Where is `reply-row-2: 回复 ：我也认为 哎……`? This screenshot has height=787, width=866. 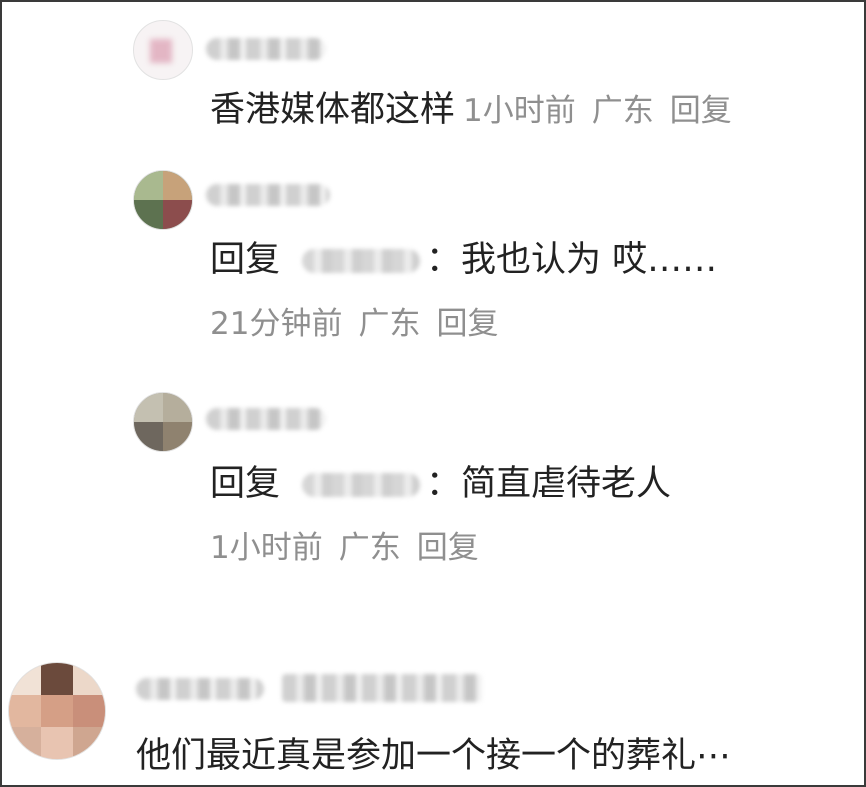 reply-row-2: 回复 ：我也认为 哎…… is located at coordinates (463, 260).